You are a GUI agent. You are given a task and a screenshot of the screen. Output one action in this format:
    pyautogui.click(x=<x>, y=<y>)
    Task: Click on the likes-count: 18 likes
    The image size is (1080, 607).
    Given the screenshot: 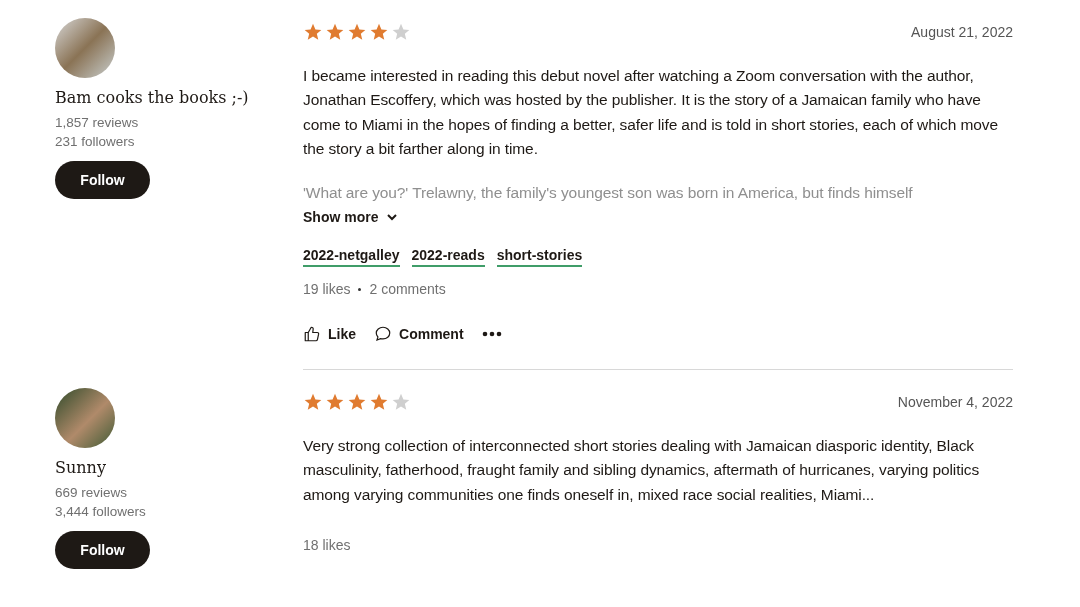 What is the action you would take?
    pyautogui.click(x=327, y=545)
    